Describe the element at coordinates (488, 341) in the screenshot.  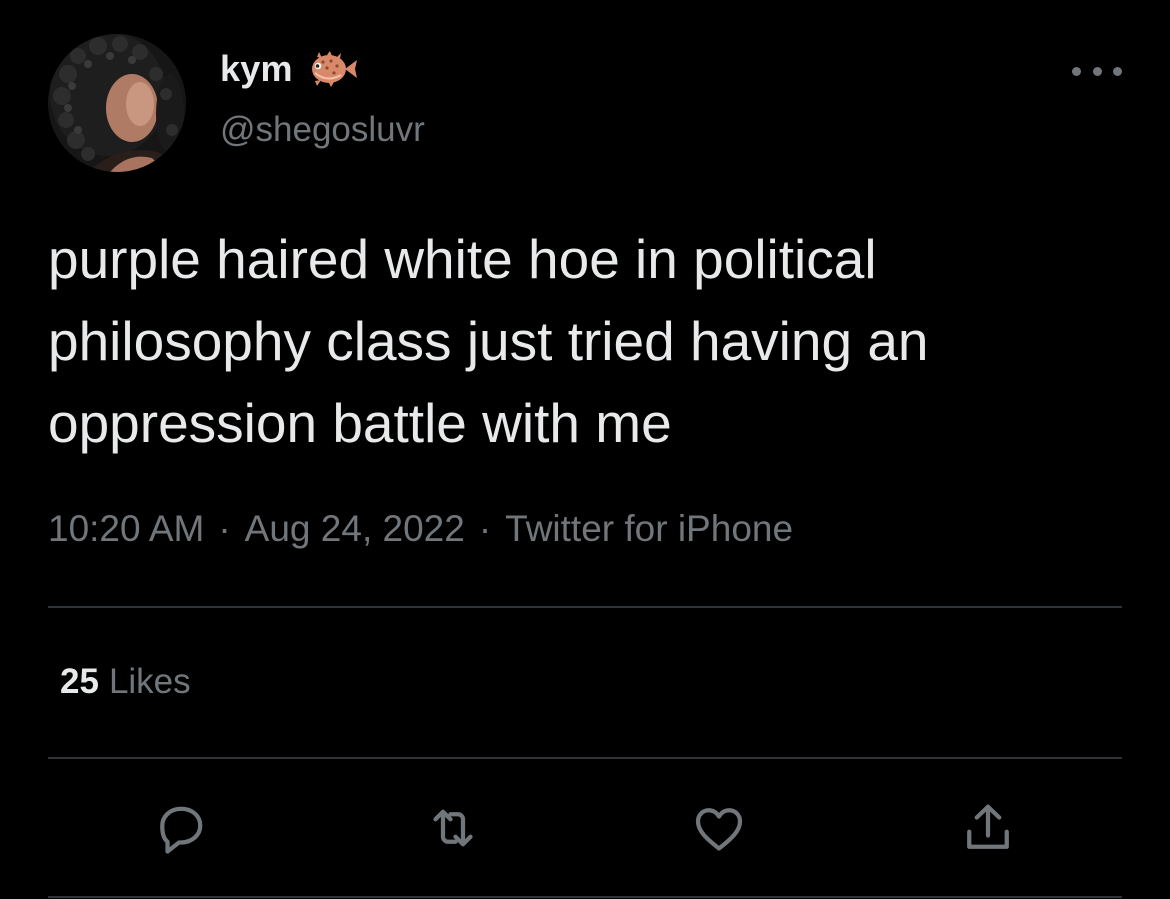
I see `tweet-text-line: philosophy class just tried having an` at that location.